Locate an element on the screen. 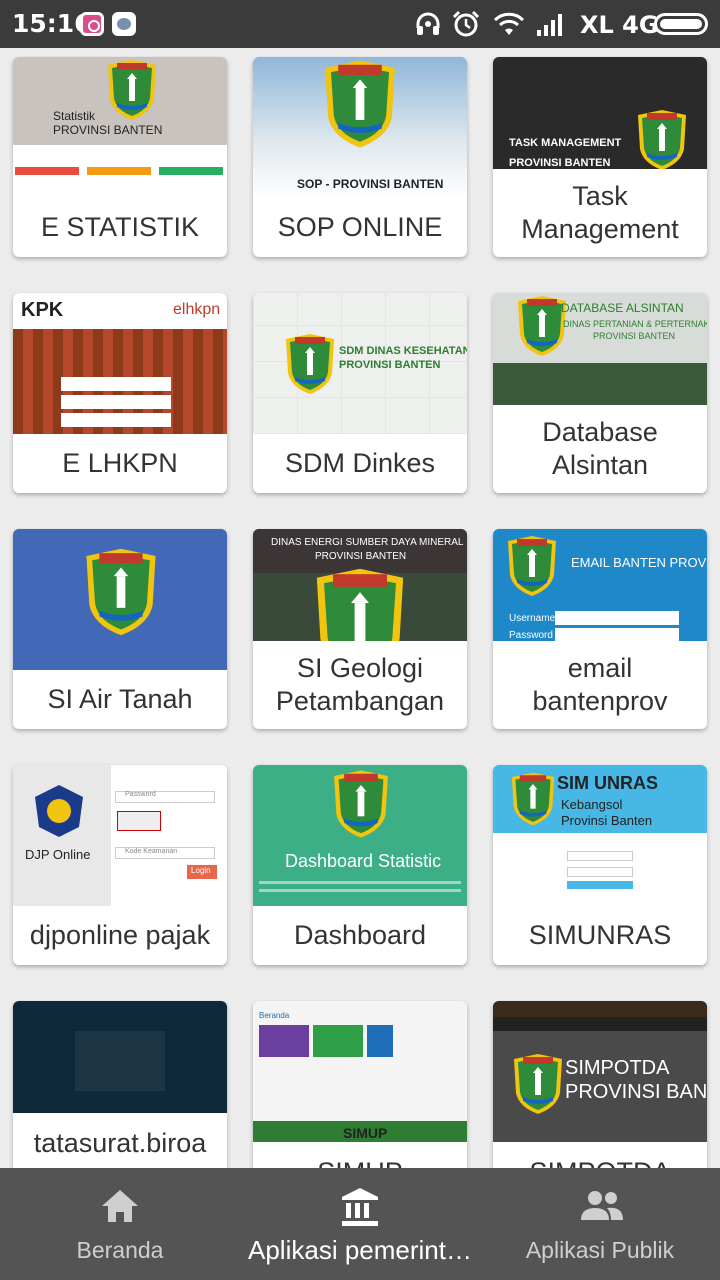  network-type: XL 4G is located at coordinates (619, 25).